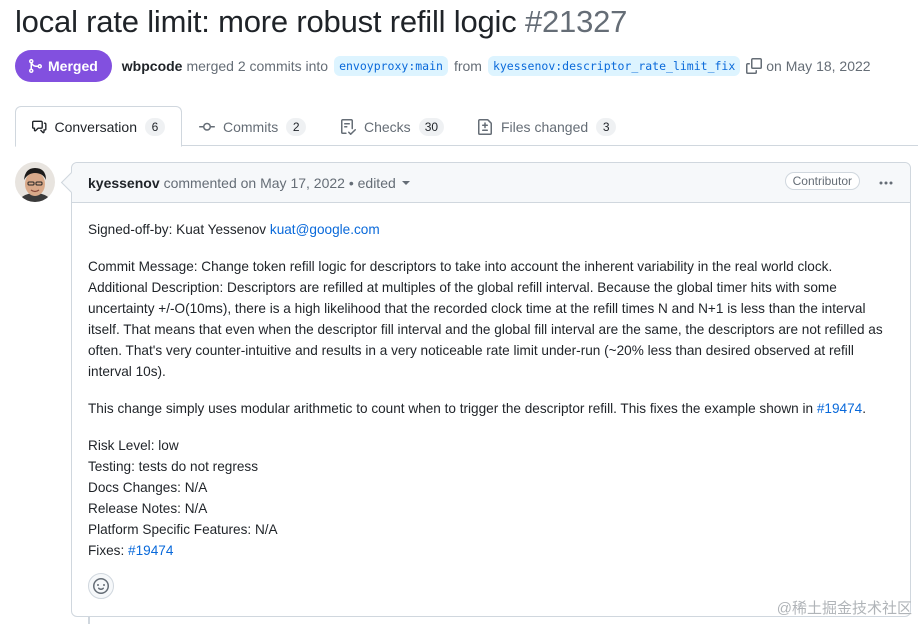 The height and width of the screenshot is (624, 918). I want to click on file-diff-icon, so click(485, 126).